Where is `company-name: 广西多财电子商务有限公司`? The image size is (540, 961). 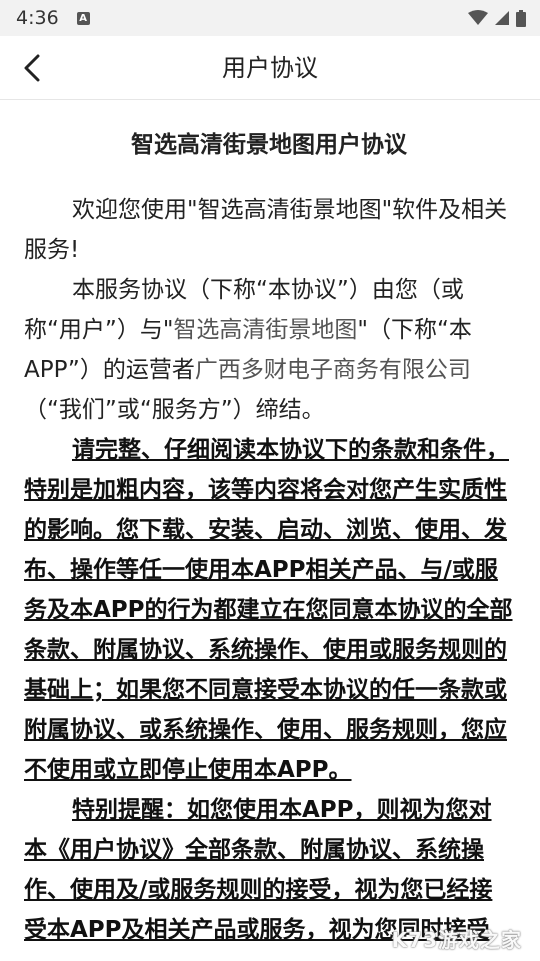 company-name: 广西多财电子商务有限公司 is located at coordinates (332, 370).